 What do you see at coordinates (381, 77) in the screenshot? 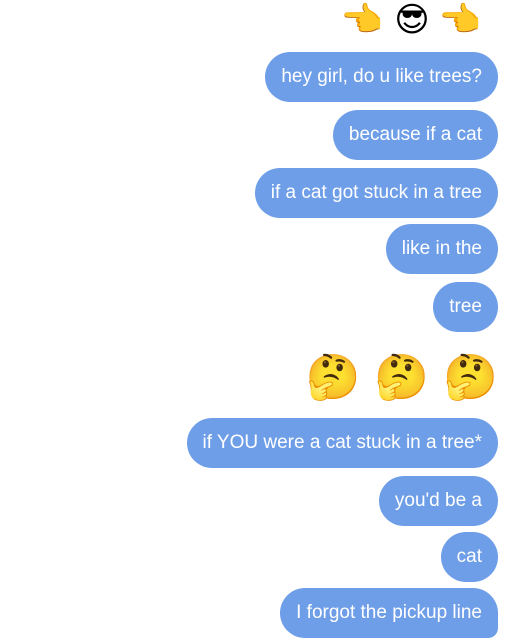
I see `message-bubble: hey girl, do u like trees?` at bounding box center [381, 77].